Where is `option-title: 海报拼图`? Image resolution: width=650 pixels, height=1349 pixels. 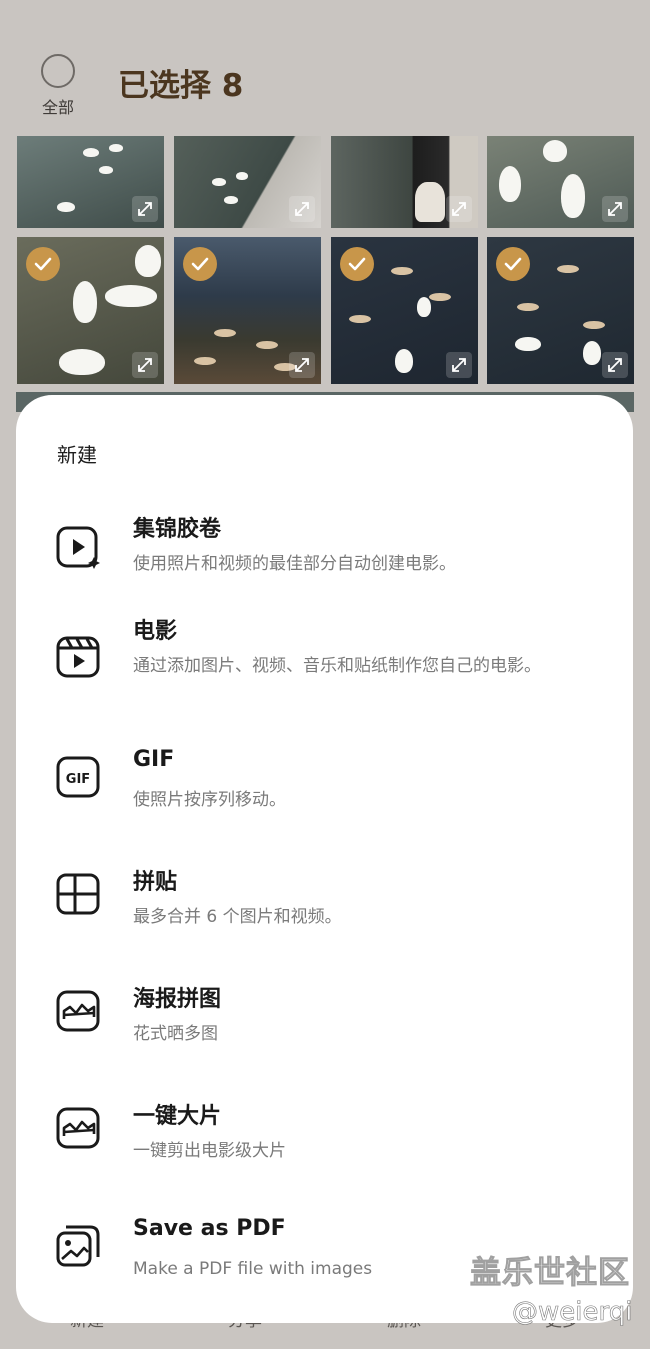 option-title: 海报拼图 is located at coordinates (177, 999).